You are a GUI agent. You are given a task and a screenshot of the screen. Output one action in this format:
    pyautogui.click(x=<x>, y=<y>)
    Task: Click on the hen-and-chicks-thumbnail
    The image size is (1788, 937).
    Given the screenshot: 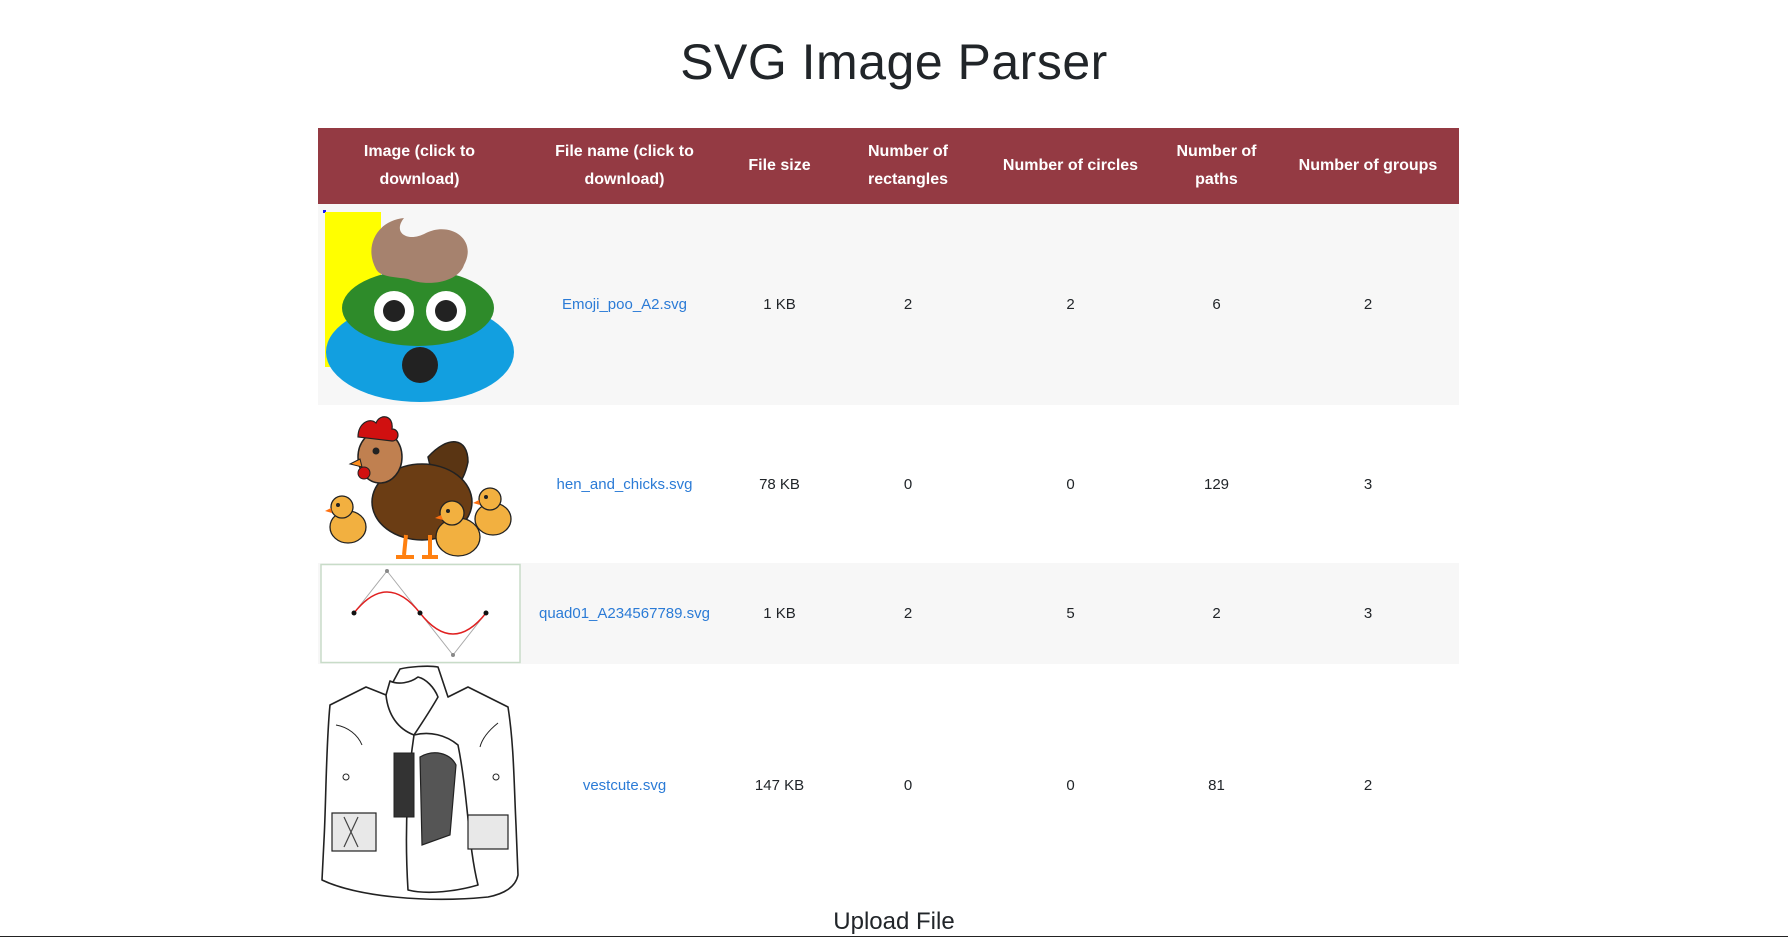 What is the action you would take?
    pyautogui.click(x=419, y=484)
    